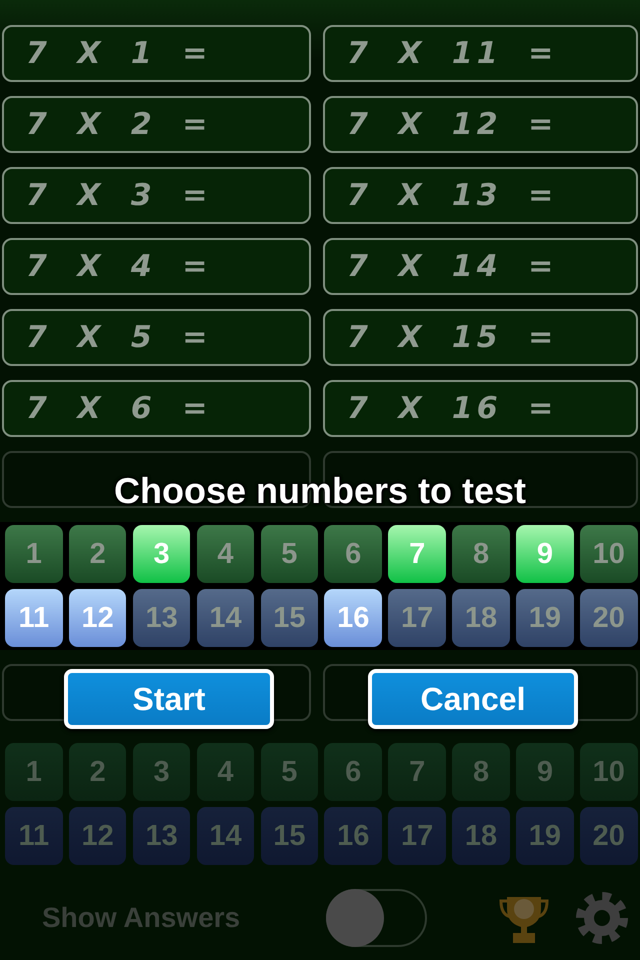  Describe the element at coordinates (452, 195) in the screenshot. I see `equation-text: 7 X 13 =` at that location.